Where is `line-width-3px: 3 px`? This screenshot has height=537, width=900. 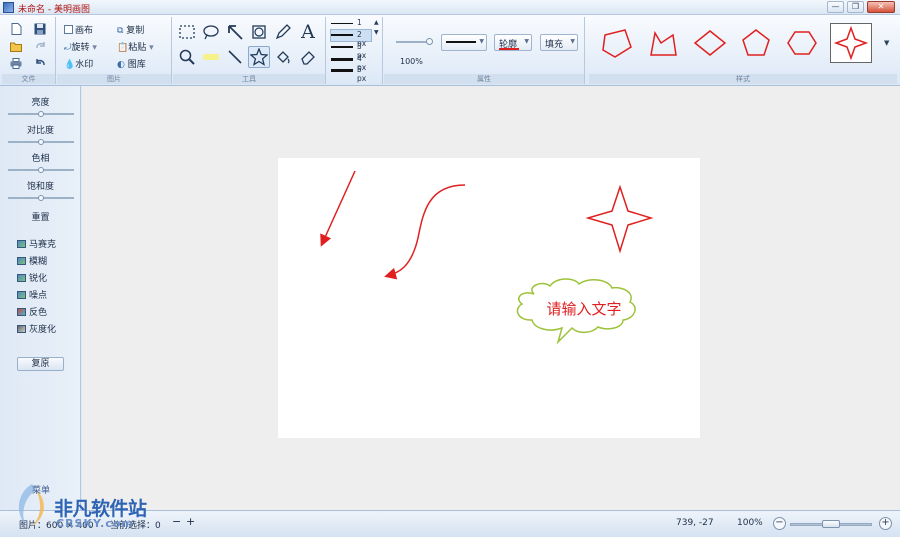 line-width-3px: 3 px is located at coordinates (351, 51).